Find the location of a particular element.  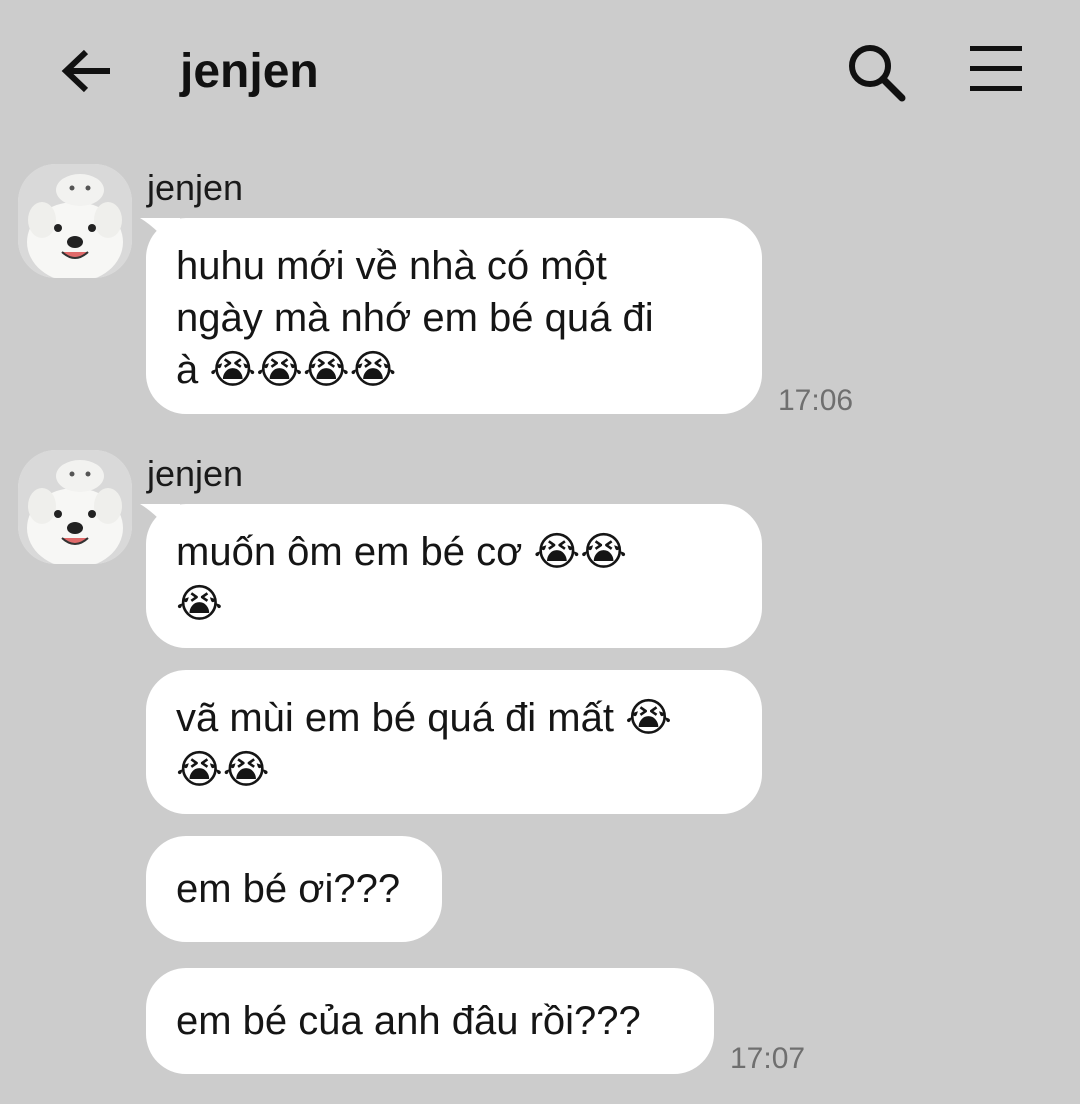

search-icon is located at coordinates (877, 73).